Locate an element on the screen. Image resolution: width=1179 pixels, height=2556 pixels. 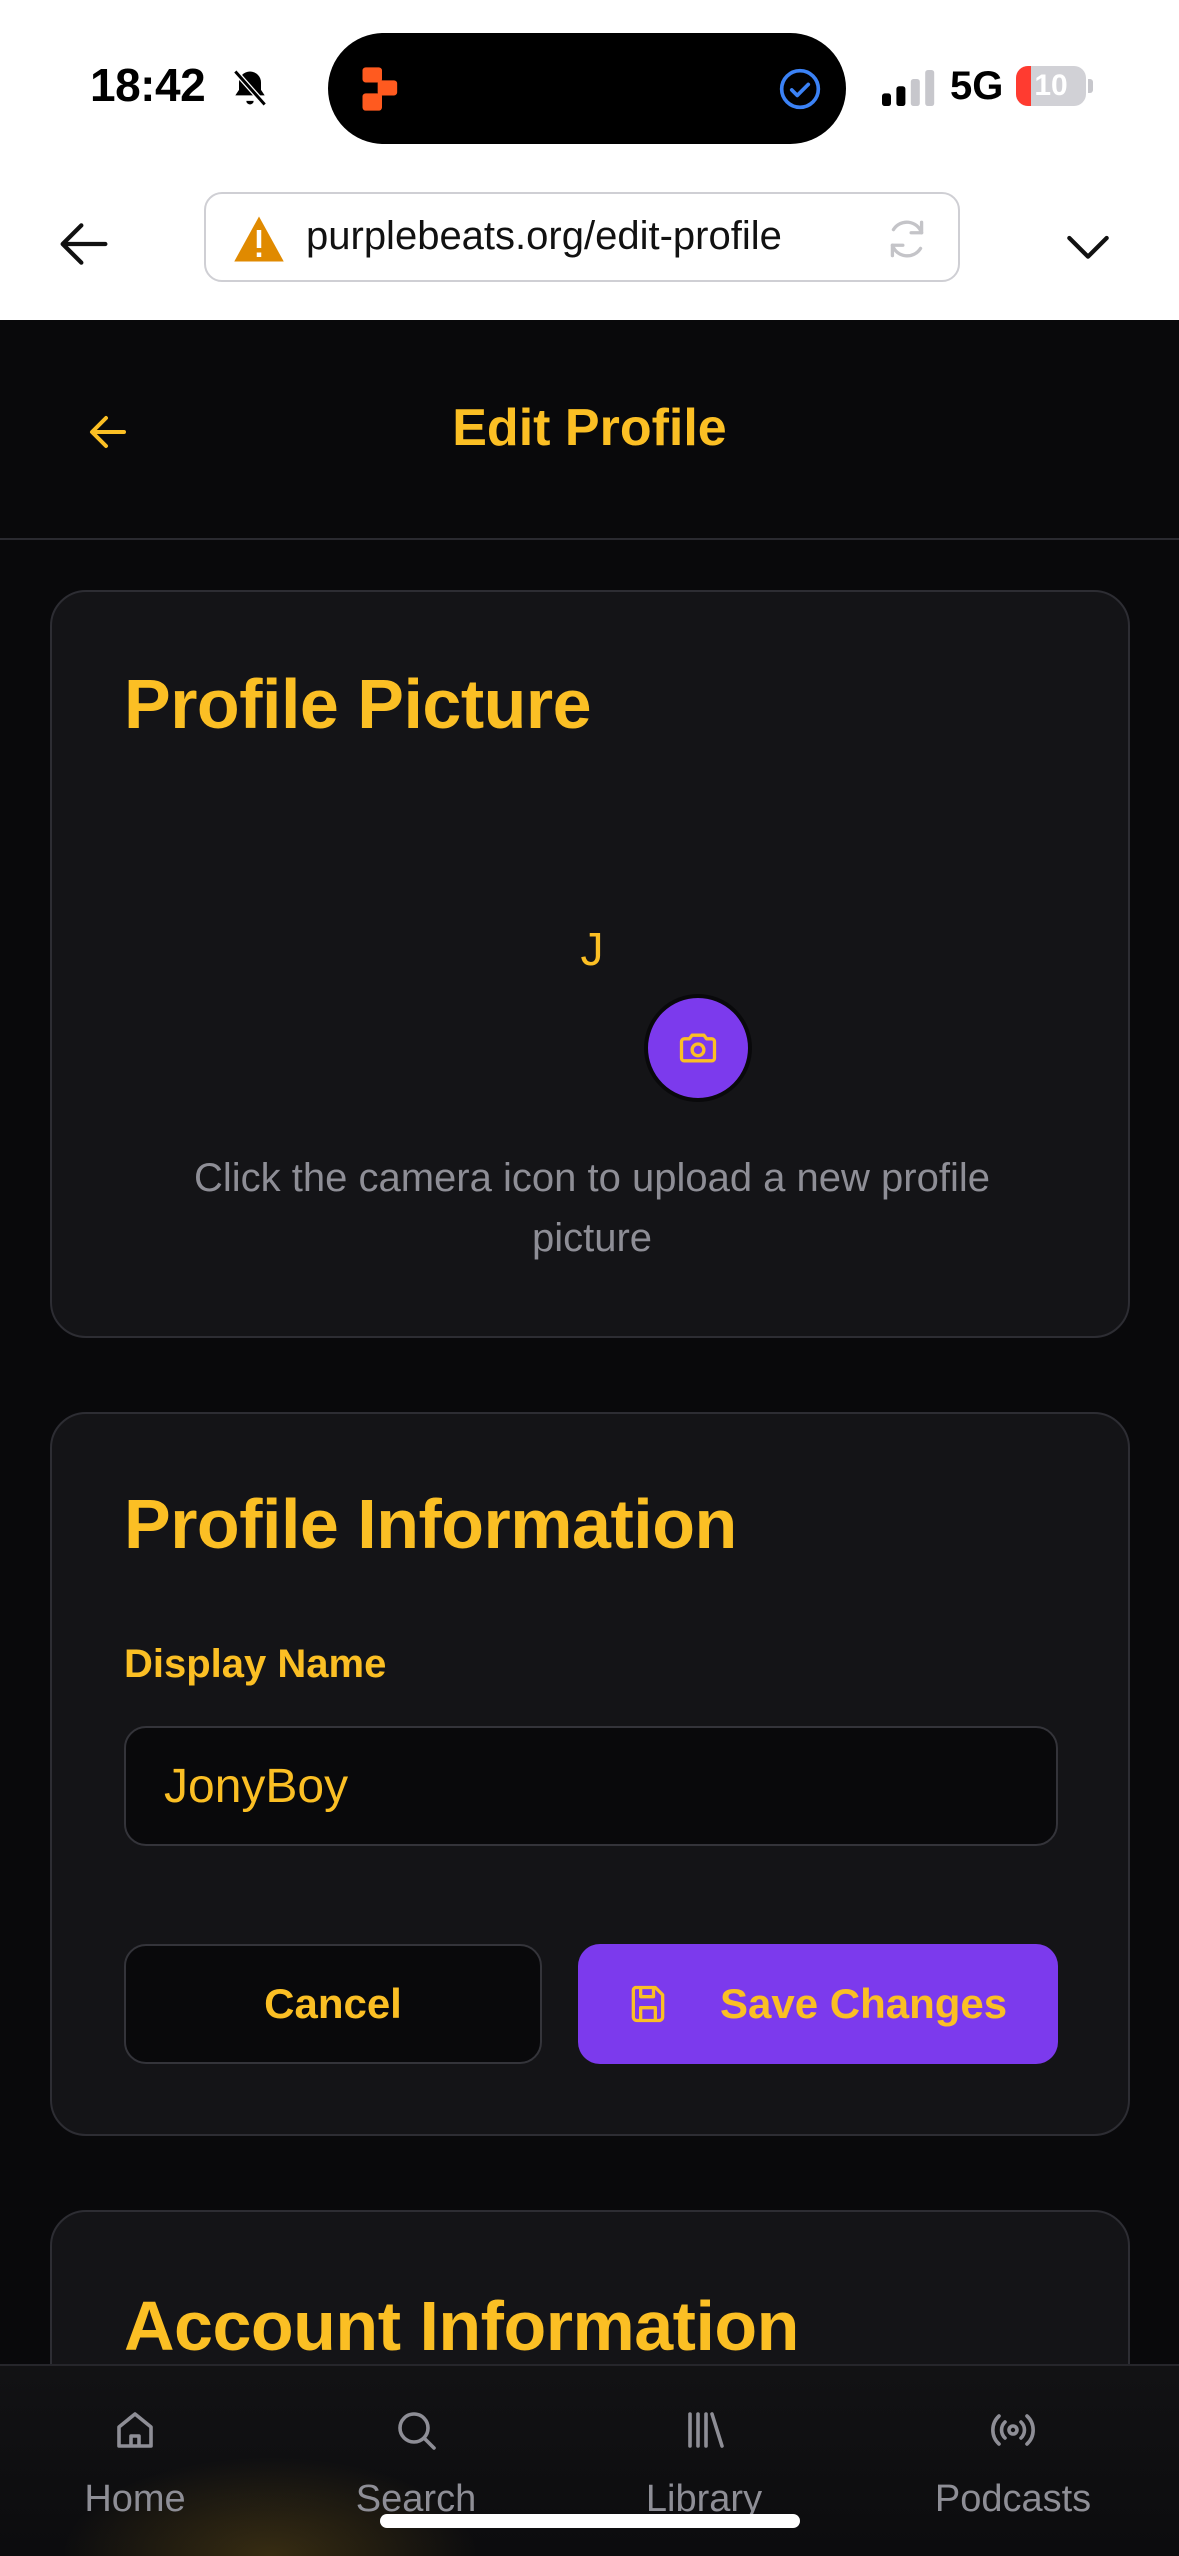
browser-bar: purplebeats.org/edit-profile is located at coordinates (589, 250).